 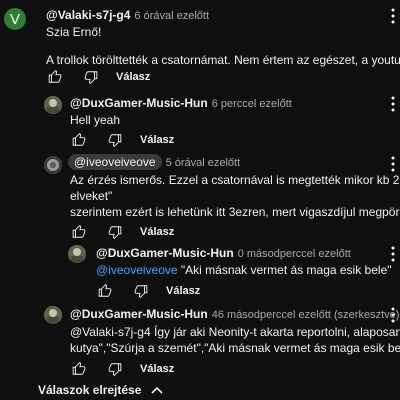 What do you see at coordinates (157, 390) in the screenshot?
I see `chevron-up-icon` at bounding box center [157, 390].